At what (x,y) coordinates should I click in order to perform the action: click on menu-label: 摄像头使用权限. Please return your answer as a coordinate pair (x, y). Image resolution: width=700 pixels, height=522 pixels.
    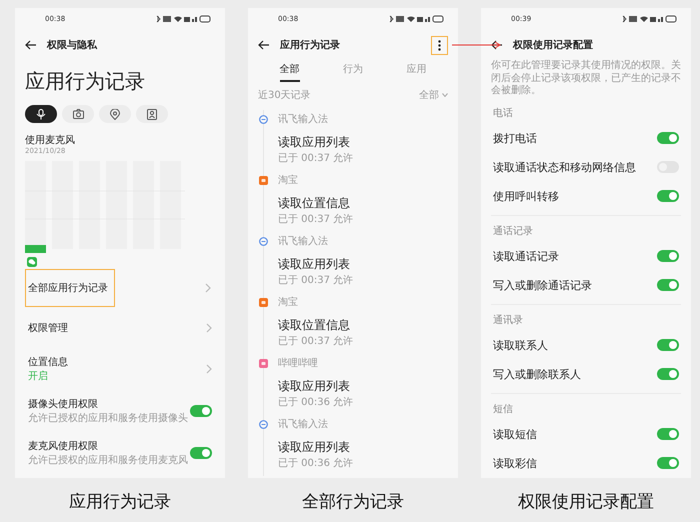
    Looking at the image, I should click on (63, 404).